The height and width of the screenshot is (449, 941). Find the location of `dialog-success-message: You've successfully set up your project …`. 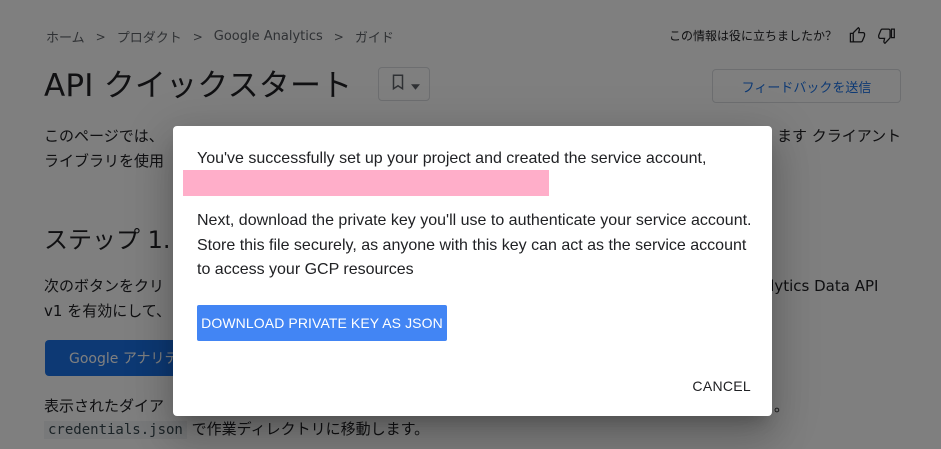

dialog-success-message: You've successfully set up your project … is located at coordinates (452, 158).